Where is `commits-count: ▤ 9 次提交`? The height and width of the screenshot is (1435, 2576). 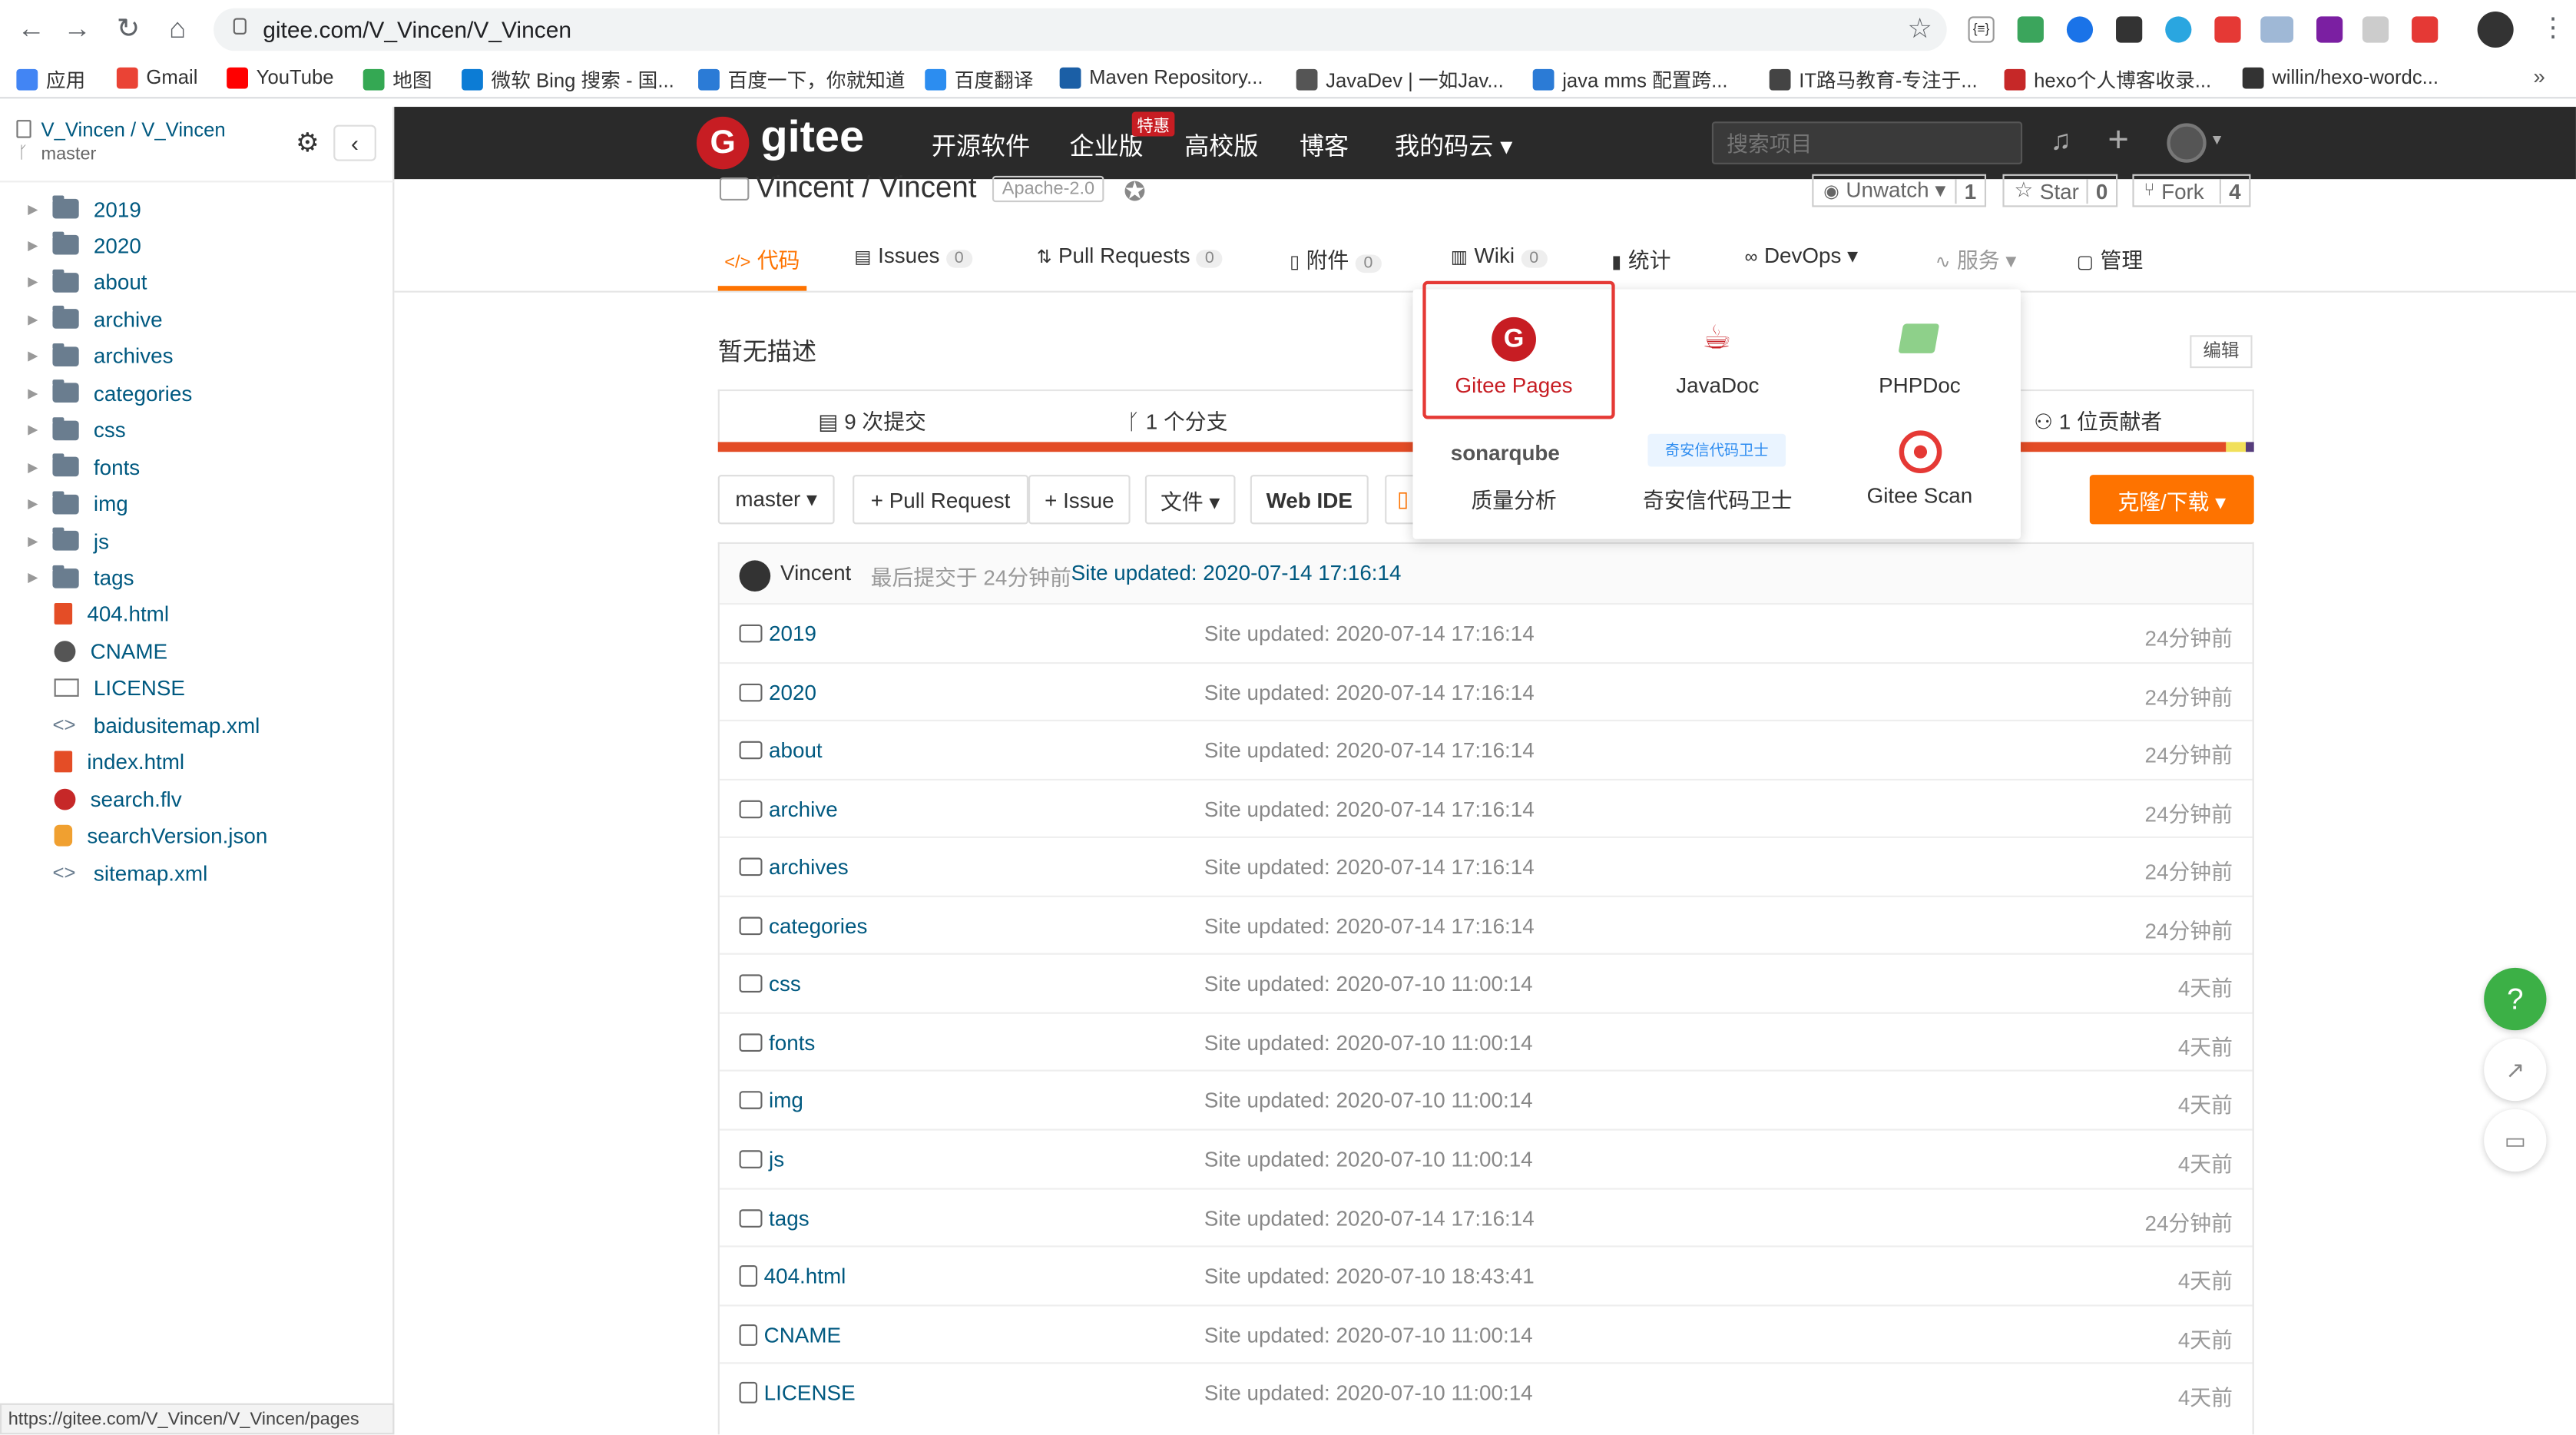
commits-count: ▤ 9 次提交 is located at coordinates (872, 420).